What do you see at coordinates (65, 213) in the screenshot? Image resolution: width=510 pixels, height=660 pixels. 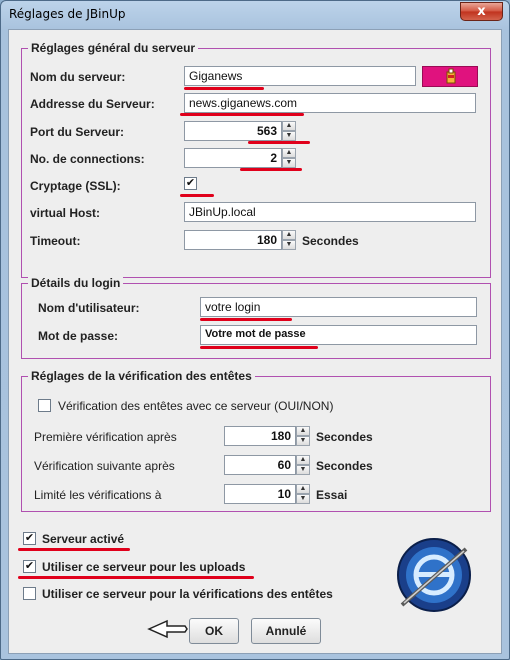 I see `virtual-host-label: virtual Host:` at bounding box center [65, 213].